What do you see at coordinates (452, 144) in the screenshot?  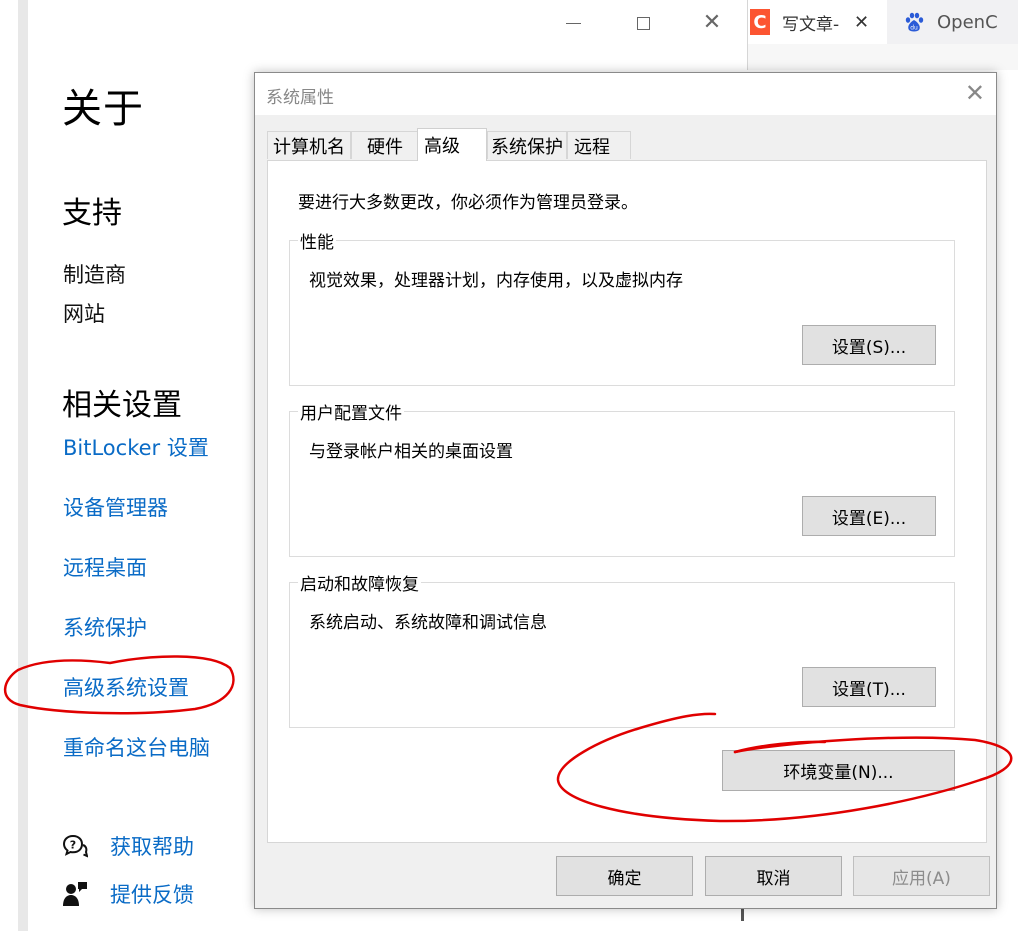 I see `tab-advanced: 高级` at bounding box center [452, 144].